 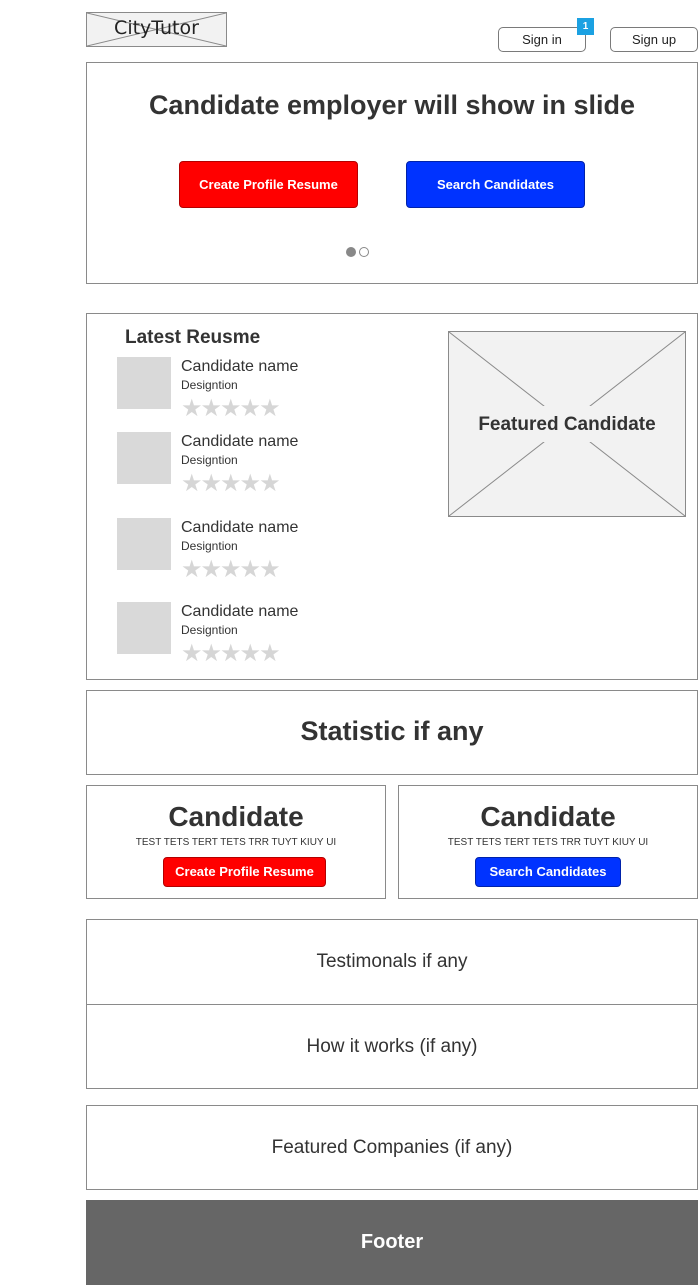 I want to click on featured-candidate-image: Featured Candidate, so click(x=567, y=424).